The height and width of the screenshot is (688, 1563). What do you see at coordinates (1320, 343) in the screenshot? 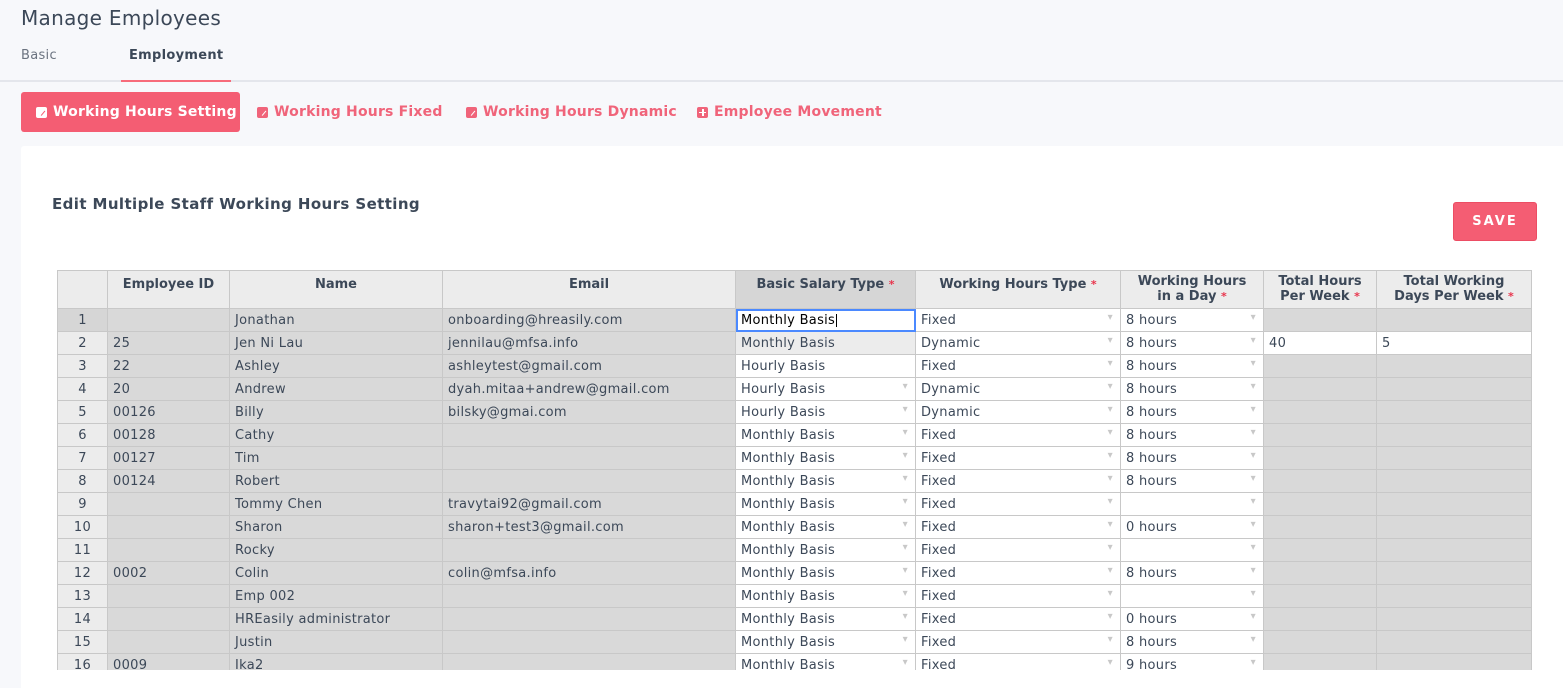
I see `cell-total-hours-per-week: 40` at bounding box center [1320, 343].